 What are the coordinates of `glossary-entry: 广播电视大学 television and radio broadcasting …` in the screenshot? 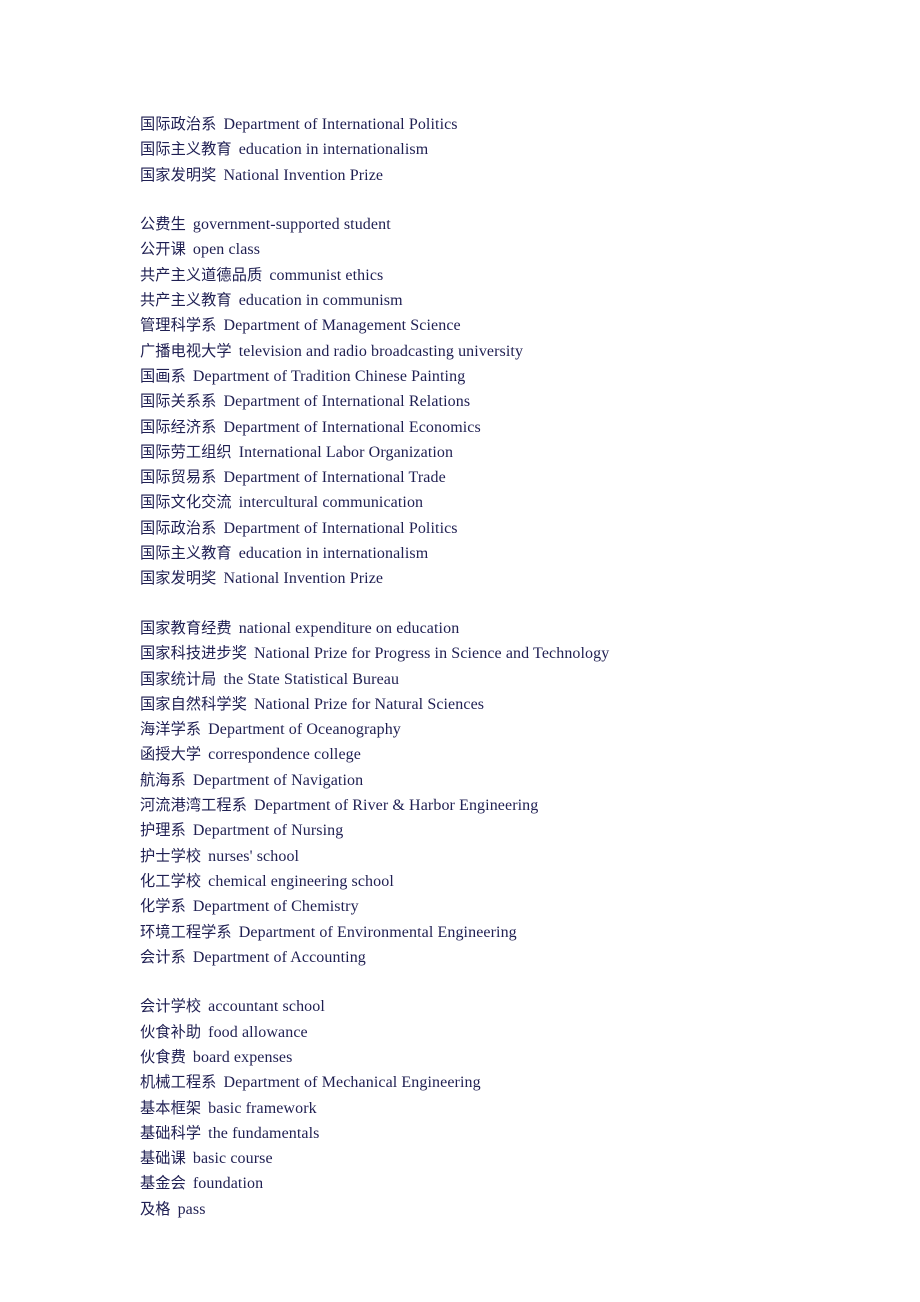 It's located at (500, 351).